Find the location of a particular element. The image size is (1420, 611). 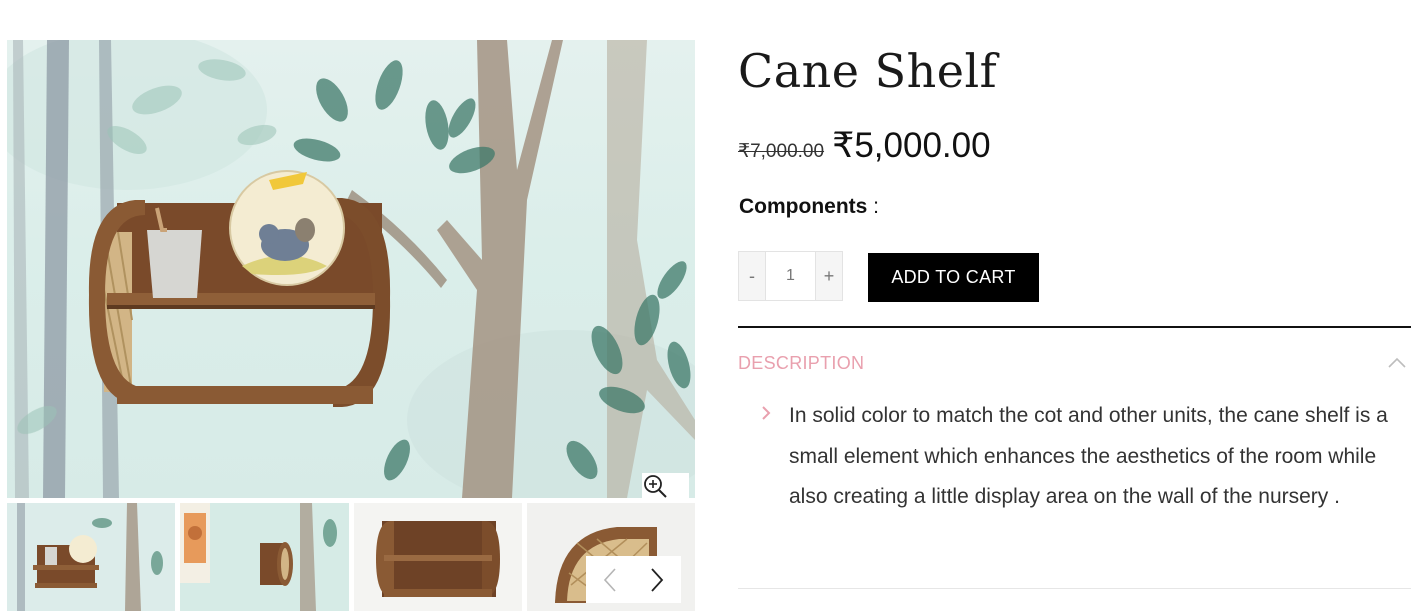

product-title: Cane Shelf is located at coordinates (868, 71).